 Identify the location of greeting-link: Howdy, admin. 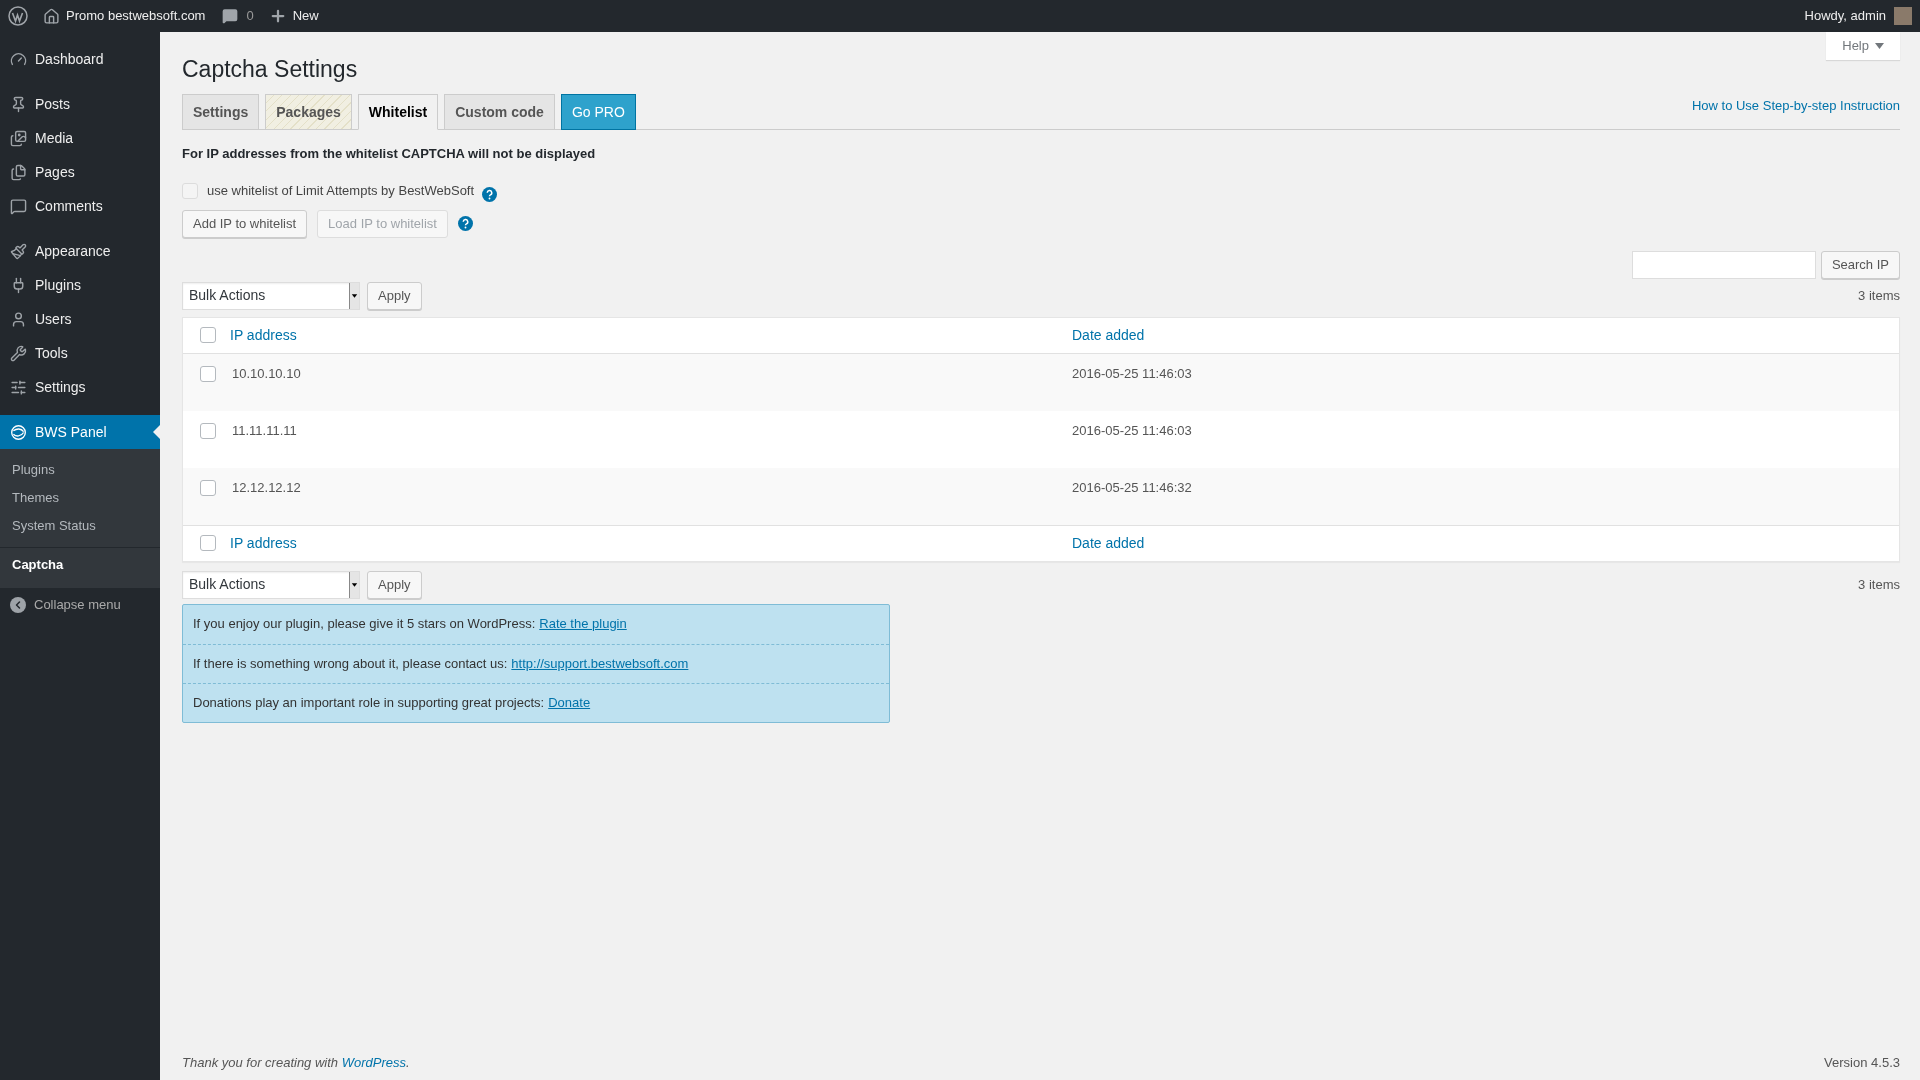
(1845, 16).